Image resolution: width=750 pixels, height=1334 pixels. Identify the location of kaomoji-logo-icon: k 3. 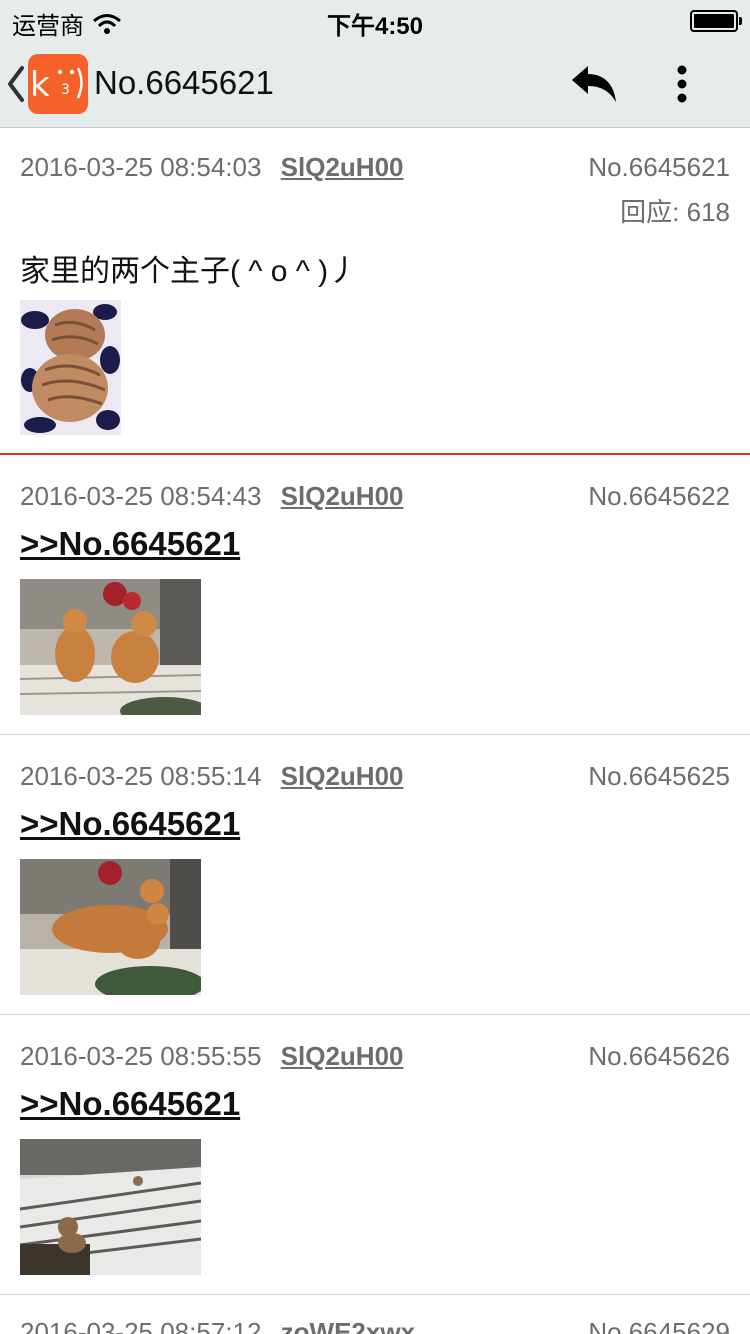
(56, 85).